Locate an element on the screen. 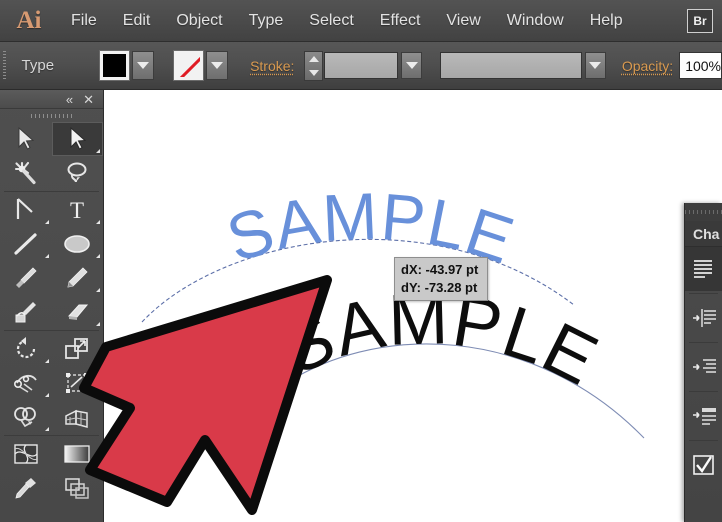 This screenshot has height=522, width=722. indent-right-icon is located at coordinates (704, 366).